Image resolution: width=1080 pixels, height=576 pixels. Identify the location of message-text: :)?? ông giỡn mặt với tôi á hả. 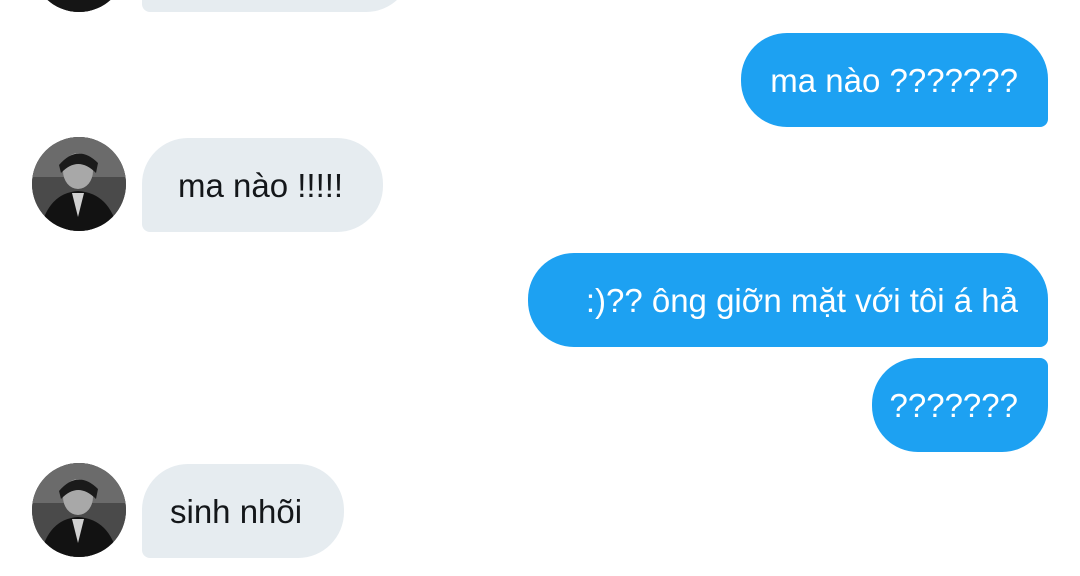
(801, 300).